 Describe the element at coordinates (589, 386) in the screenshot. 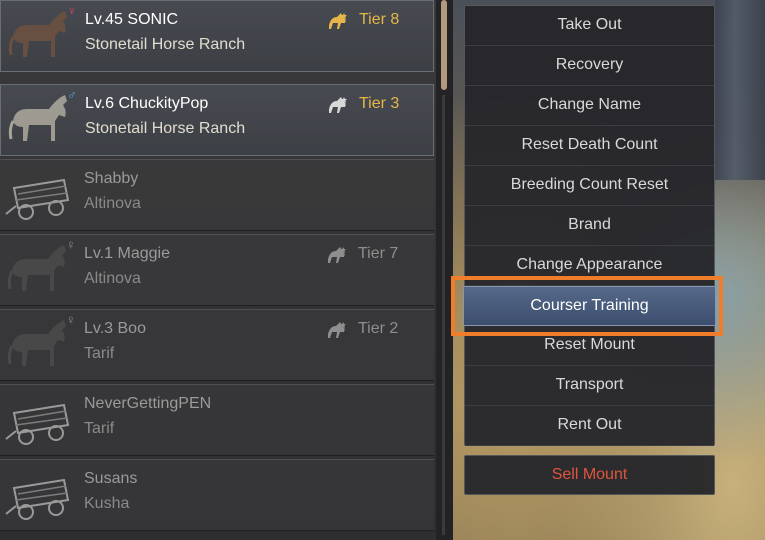

I see `menu-item-transport: Transport` at that location.